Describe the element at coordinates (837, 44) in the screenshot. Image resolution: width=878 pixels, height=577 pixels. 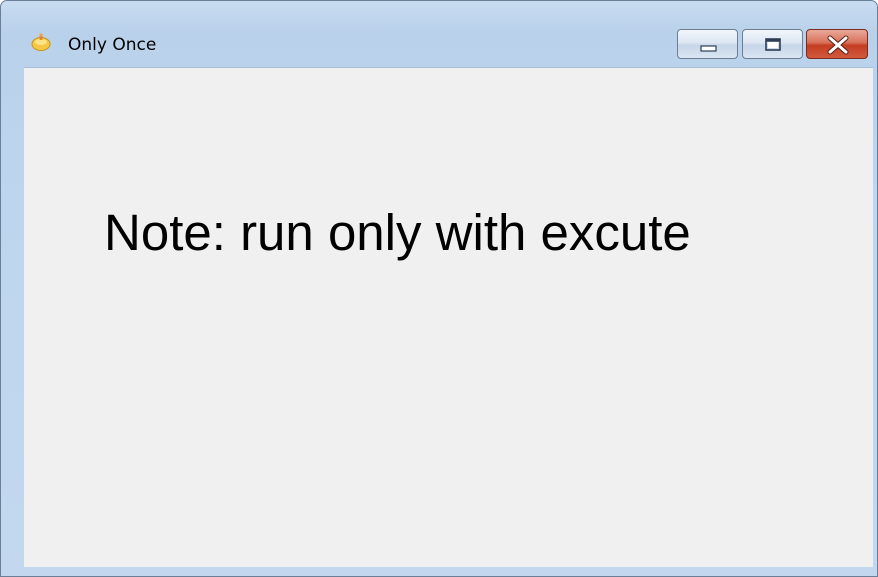
I see `close-button` at that location.